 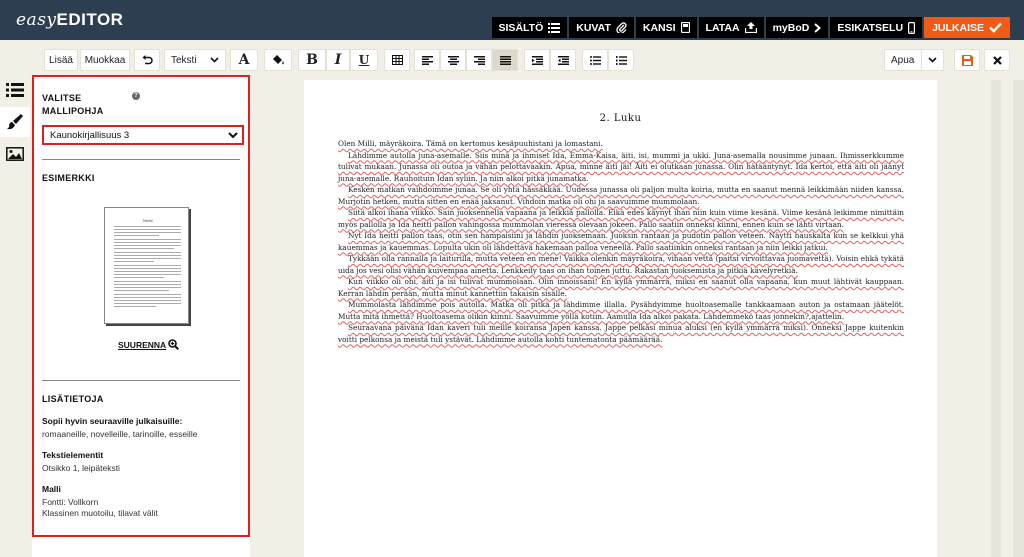 I want to click on info-heading: LISÄTIETOJA, so click(x=73, y=399).